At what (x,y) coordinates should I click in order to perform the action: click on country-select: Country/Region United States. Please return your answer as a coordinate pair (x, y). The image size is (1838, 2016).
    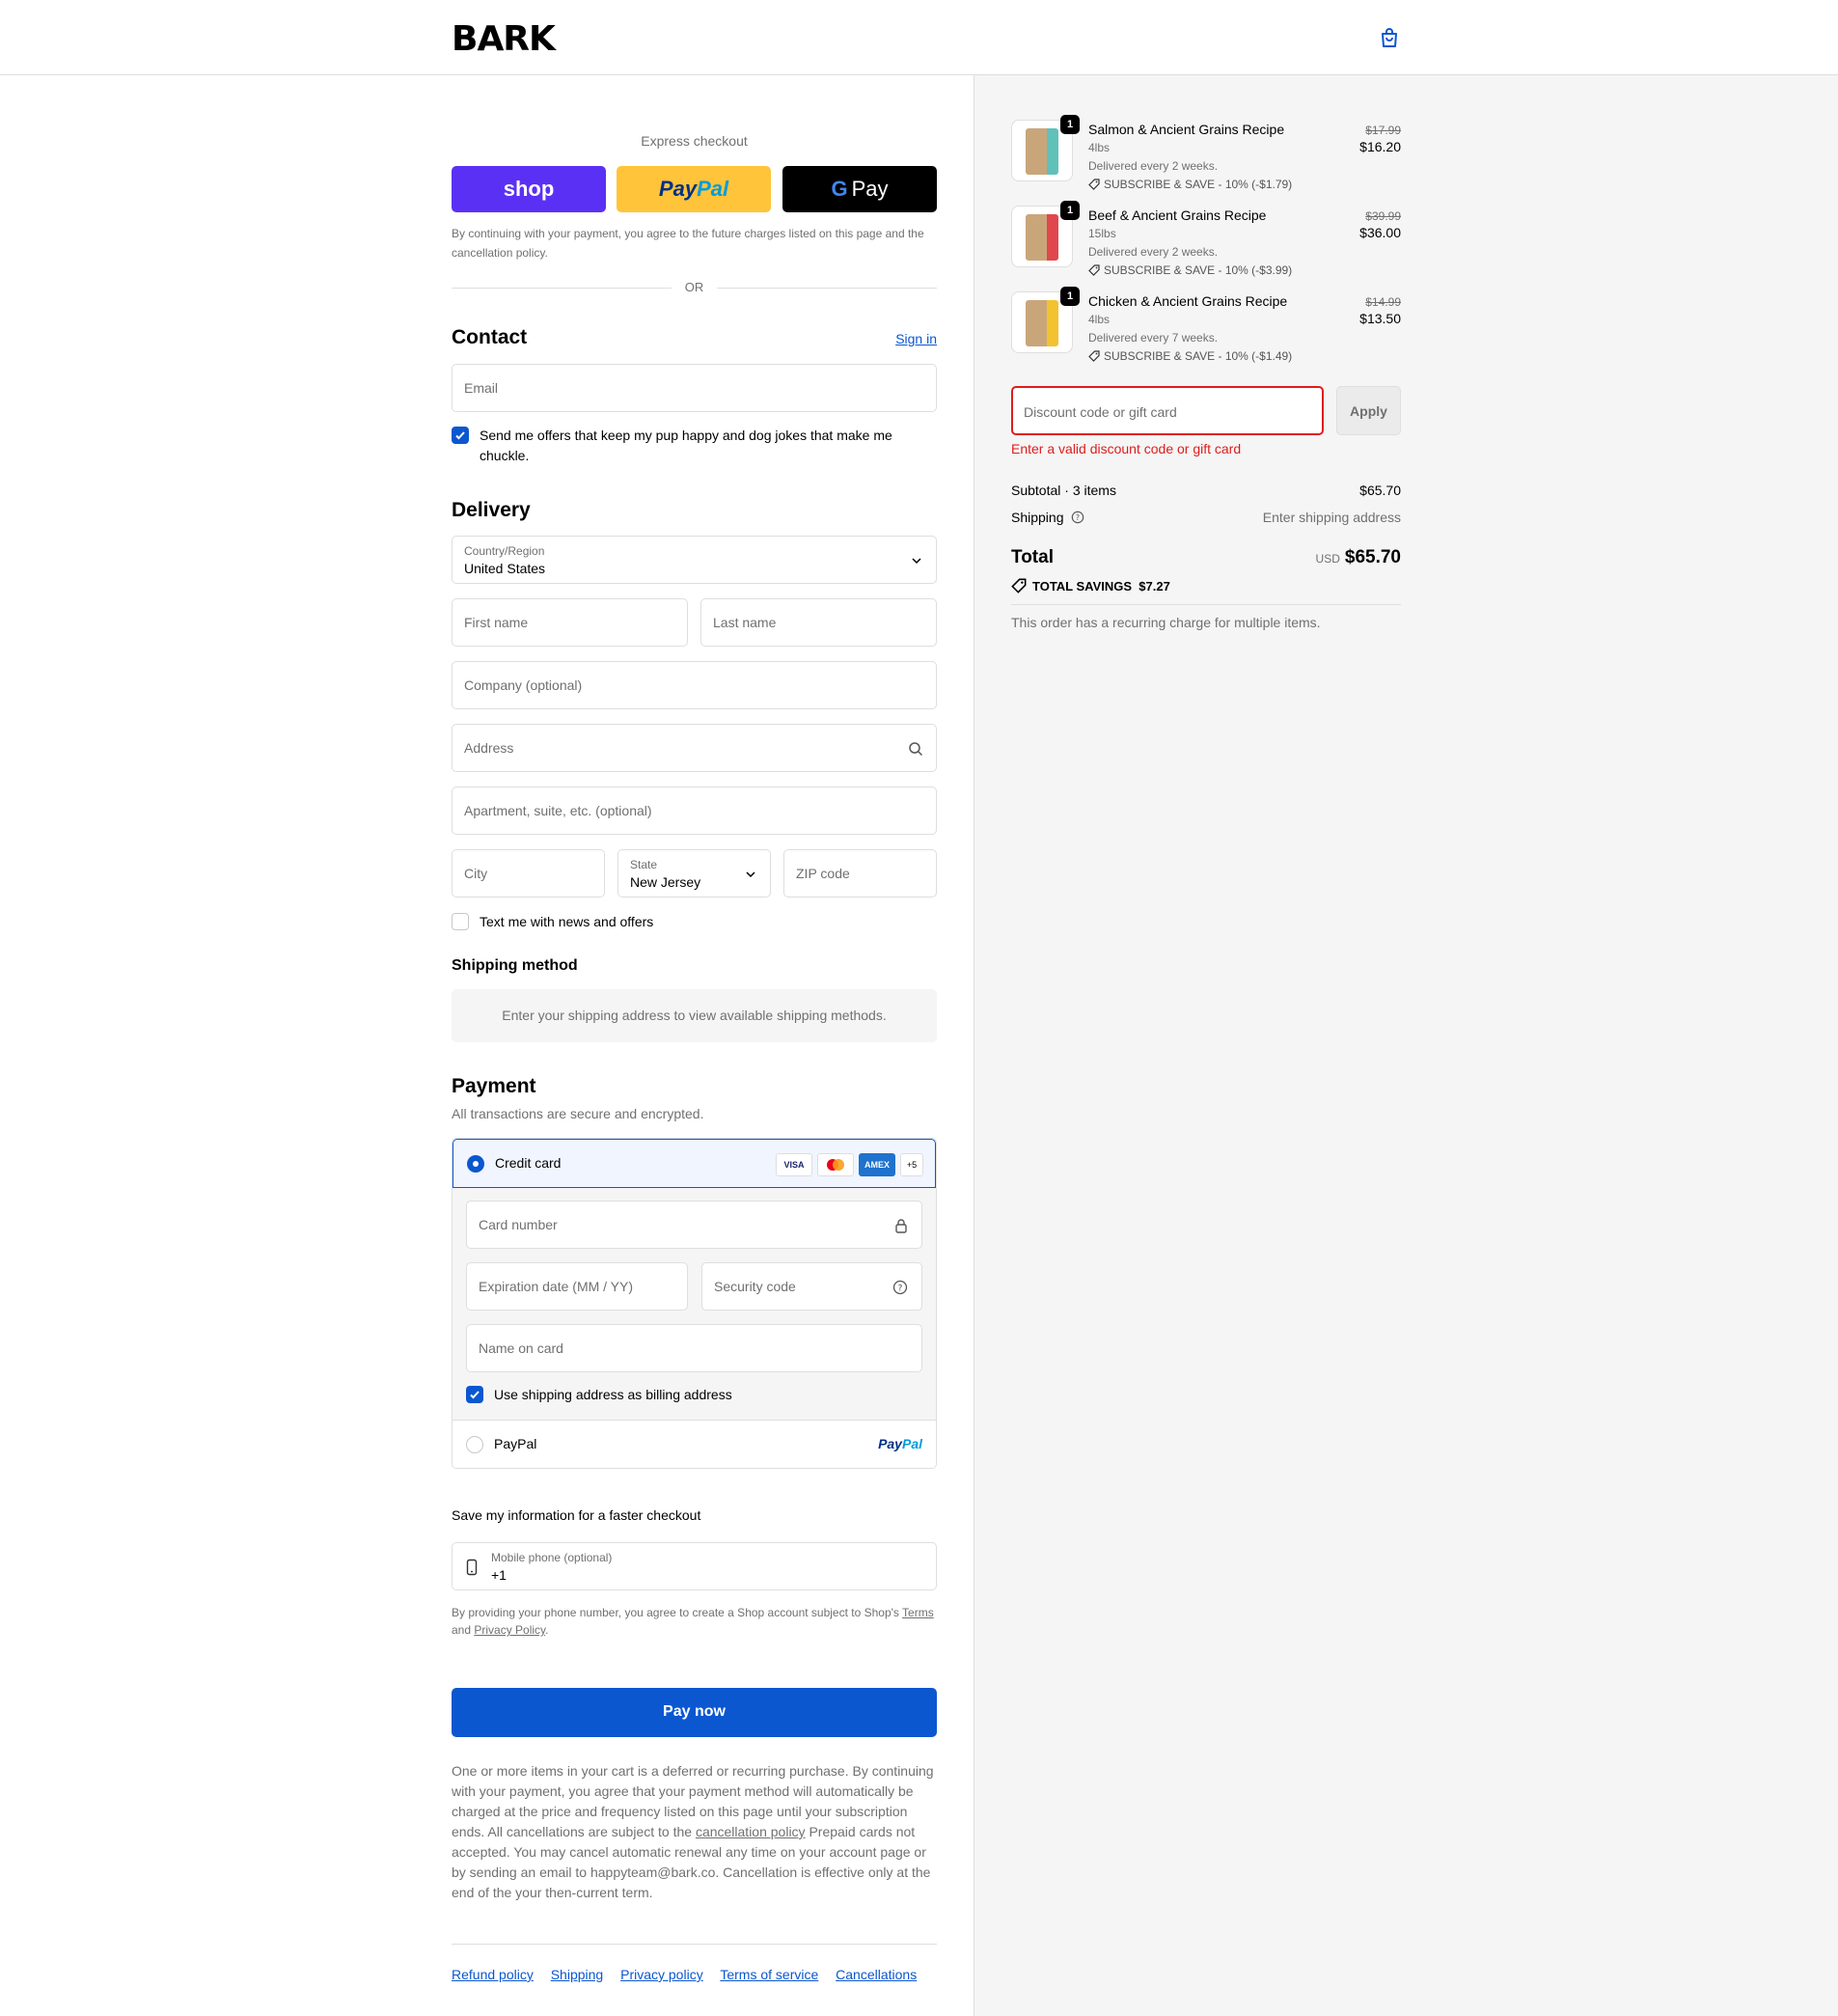
    Looking at the image, I should click on (694, 560).